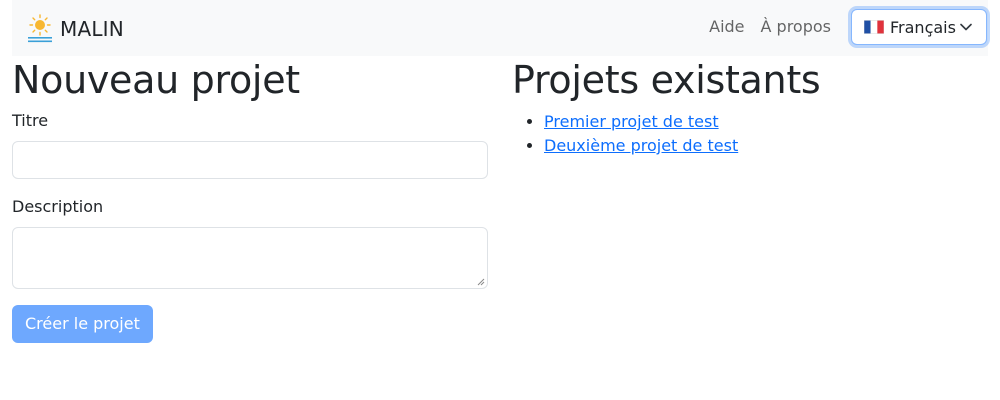  I want to click on title-input, so click(250, 160).